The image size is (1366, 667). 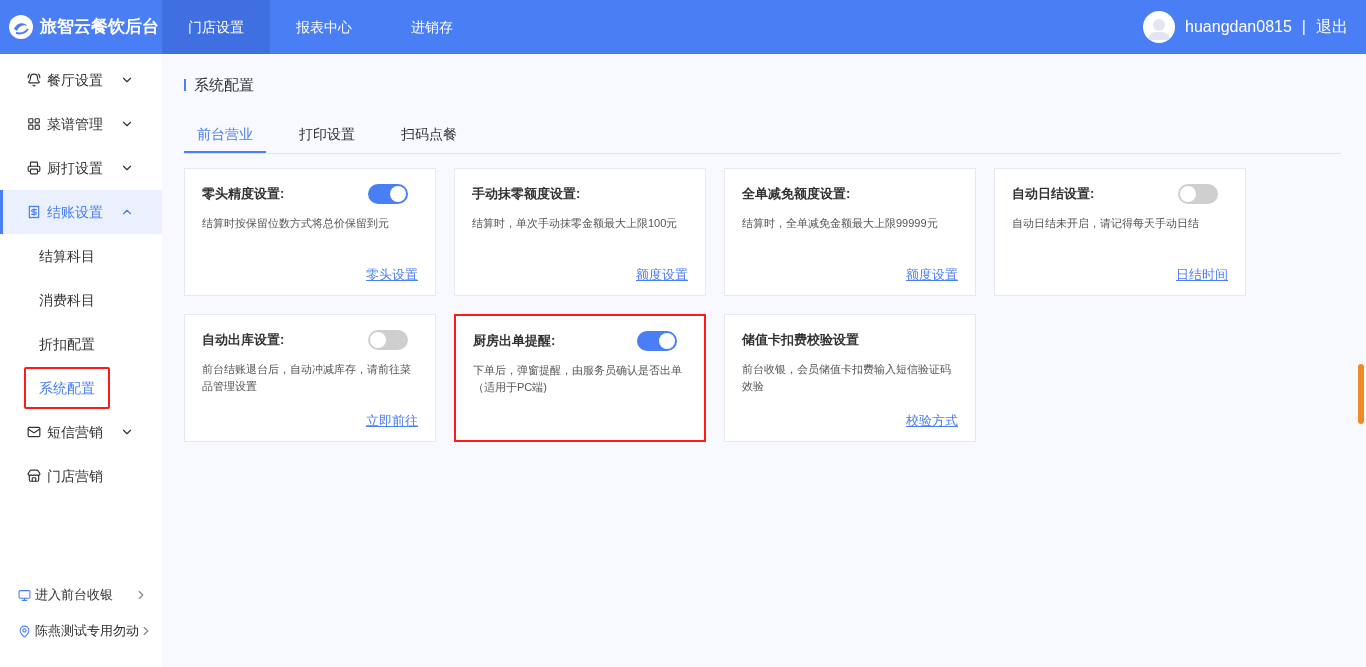 What do you see at coordinates (67, 300) in the screenshot?
I see `sidebar-subitem: 消费科目` at bounding box center [67, 300].